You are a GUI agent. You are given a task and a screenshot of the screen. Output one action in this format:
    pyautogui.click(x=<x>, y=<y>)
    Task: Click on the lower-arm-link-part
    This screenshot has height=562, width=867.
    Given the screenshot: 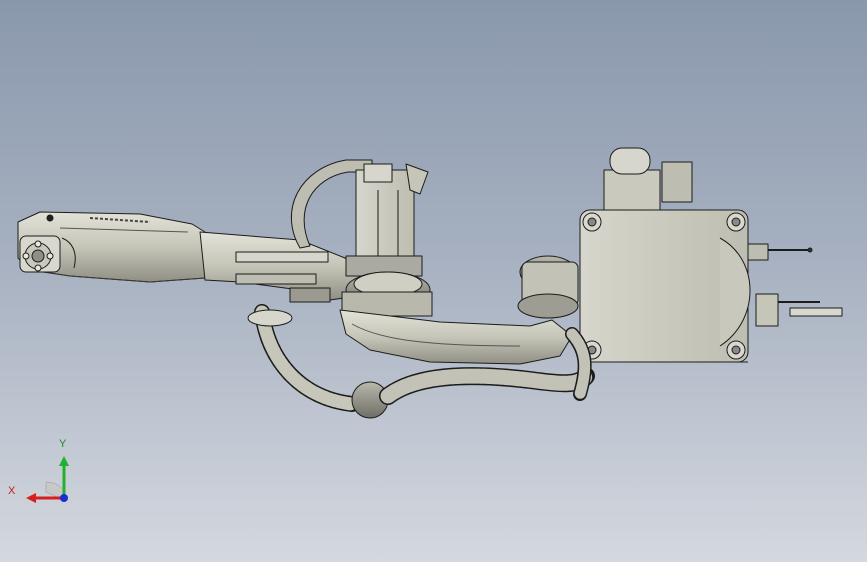 What is the action you would take?
    pyautogui.click(x=456, y=337)
    